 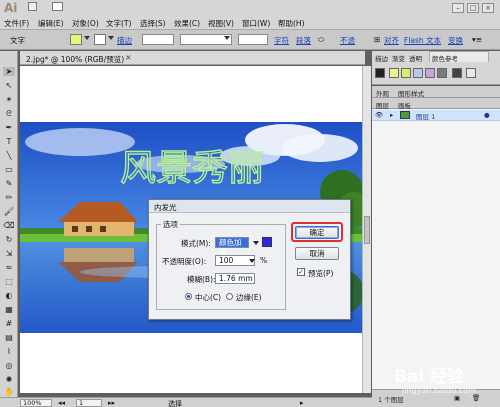 I want to click on minimize-button: –, so click(x=458, y=8).